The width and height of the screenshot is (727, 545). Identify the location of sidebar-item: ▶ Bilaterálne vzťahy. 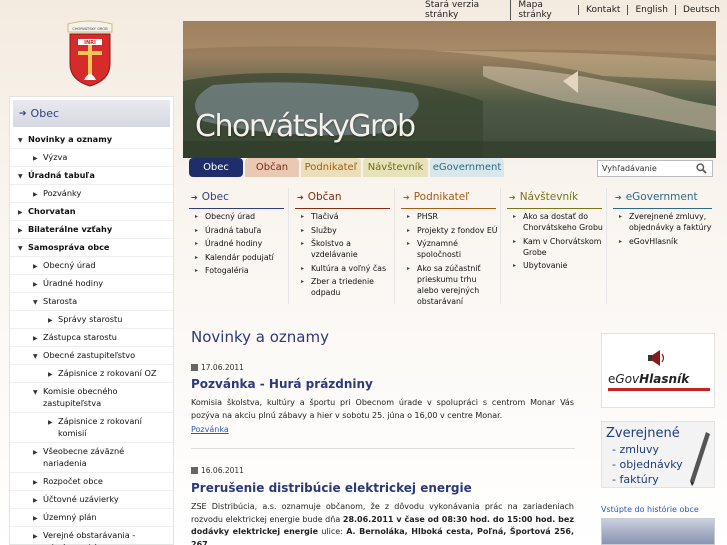
(91, 230).